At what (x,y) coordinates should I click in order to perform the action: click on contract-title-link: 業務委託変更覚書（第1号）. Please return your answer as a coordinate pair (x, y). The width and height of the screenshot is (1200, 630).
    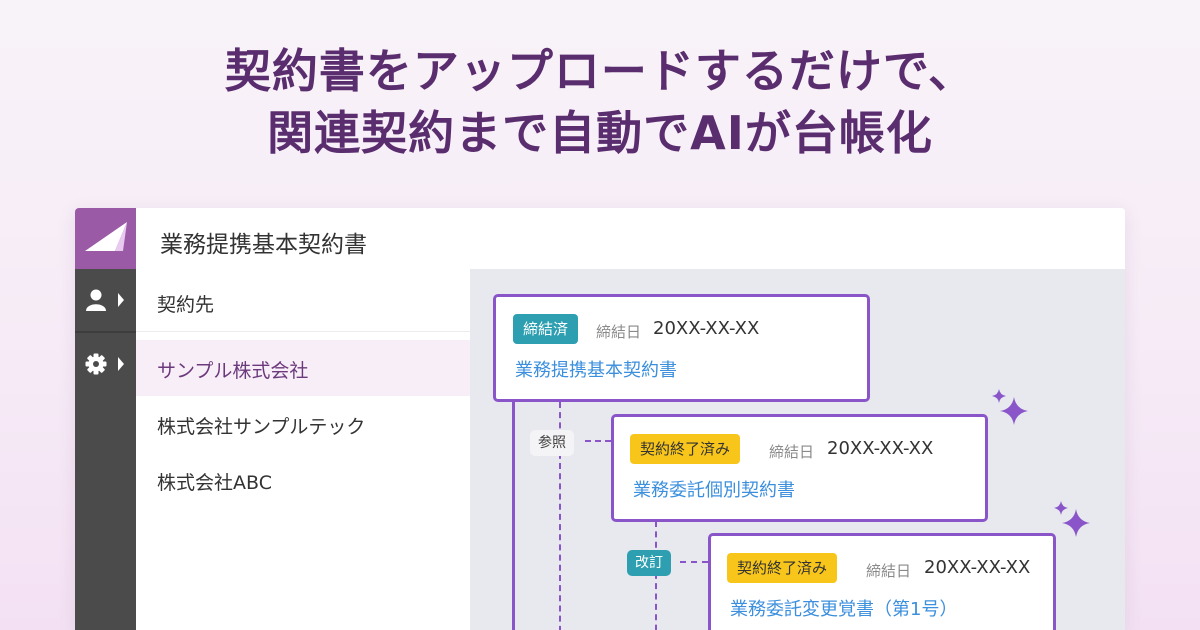
    Looking at the image, I should click on (843, 608).